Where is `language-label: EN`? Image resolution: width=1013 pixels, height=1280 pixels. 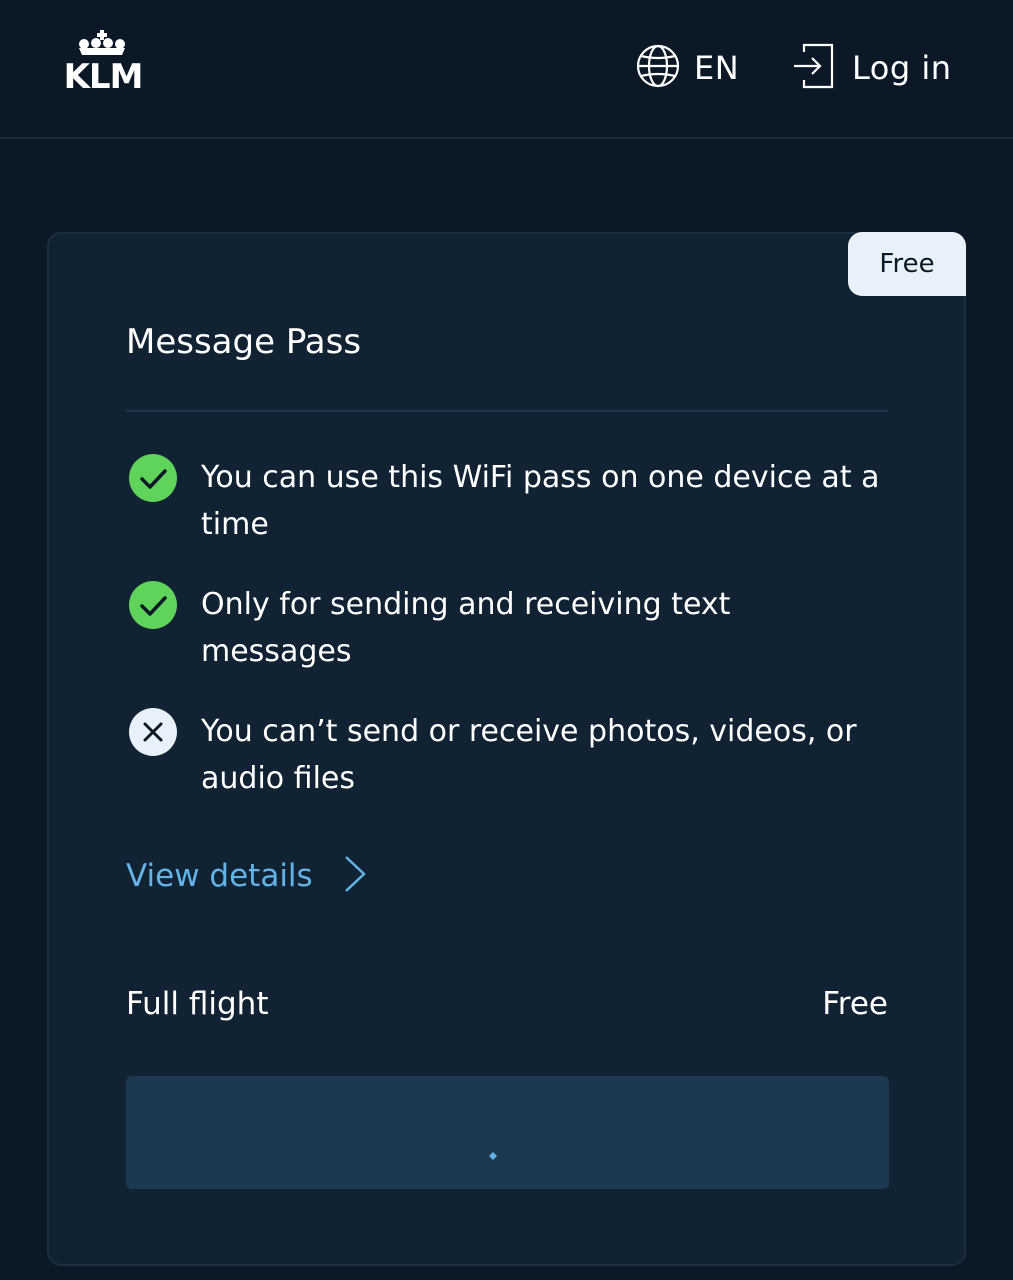
language-label: EN is located at coordinates (717, 68).